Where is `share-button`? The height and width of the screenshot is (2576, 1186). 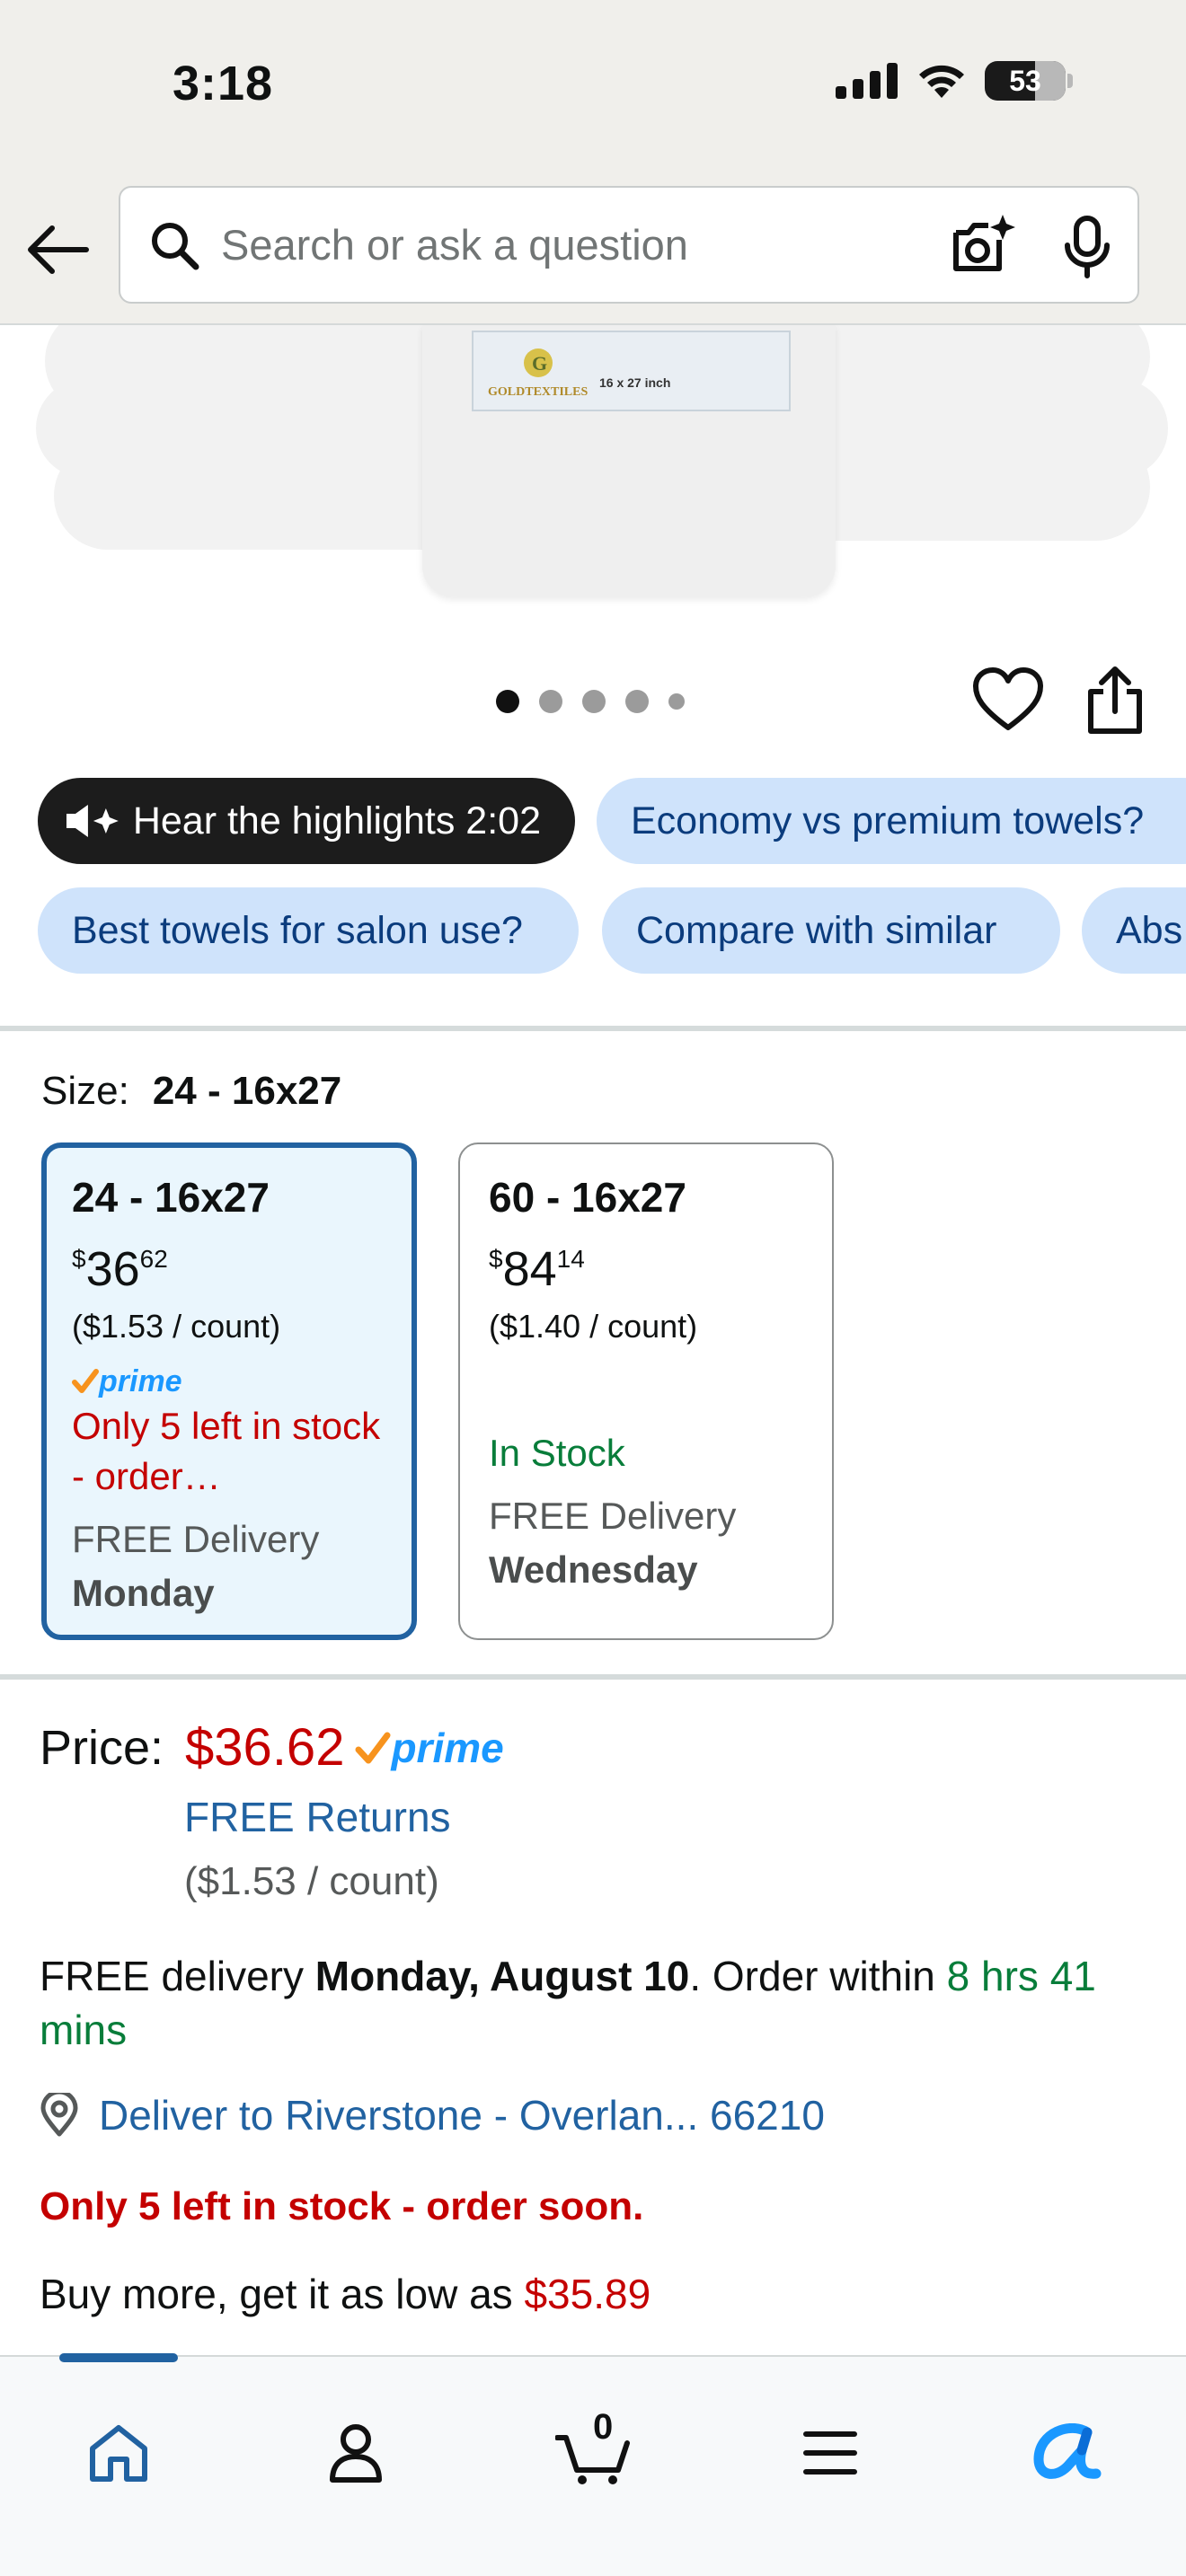 share-button is located at coordinates (1115, 701).